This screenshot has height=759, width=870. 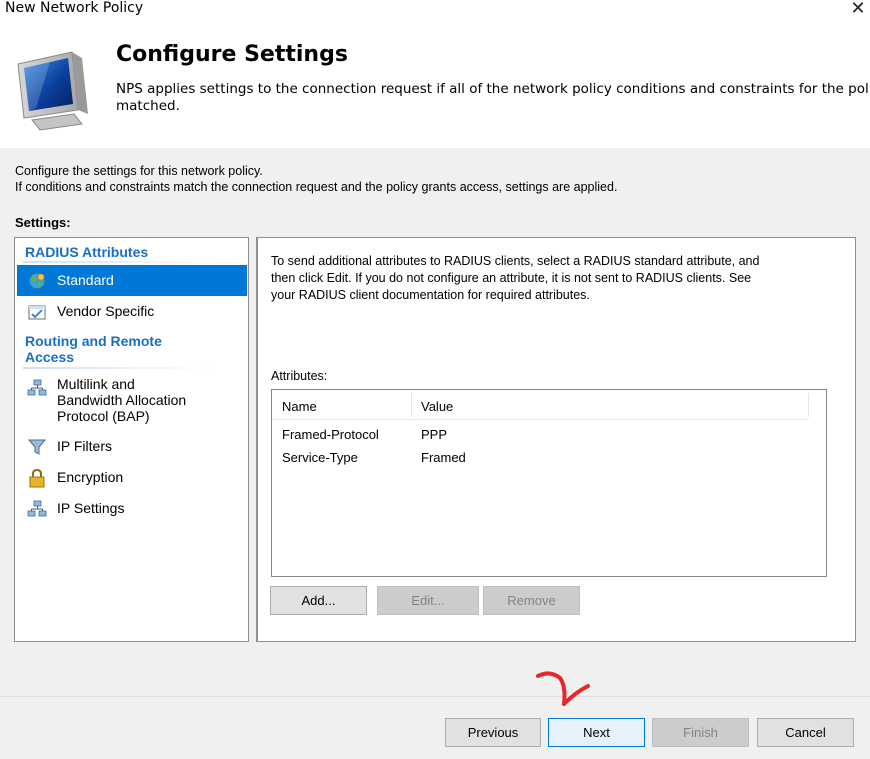 I want to click on sidebar-item-label: IP Filters, so click(x=84, y=446).